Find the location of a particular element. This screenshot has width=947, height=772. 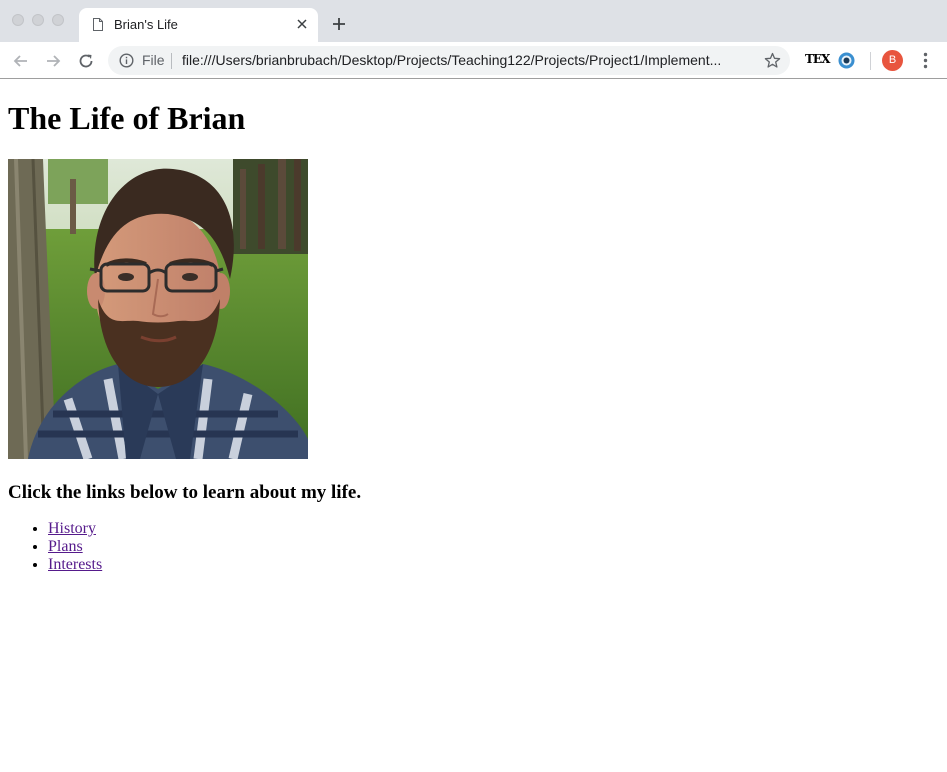

profile-avatar: B is located at coordinates (892, 60).